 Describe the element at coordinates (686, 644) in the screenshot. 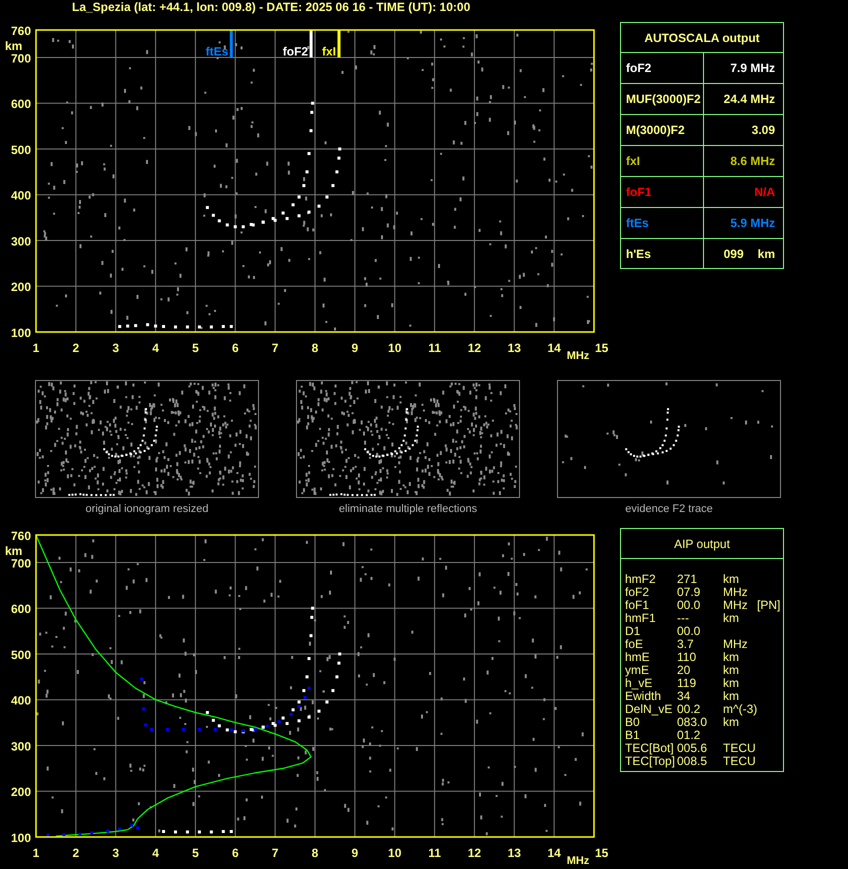

I see `parameter-value: 3.7` at that location.